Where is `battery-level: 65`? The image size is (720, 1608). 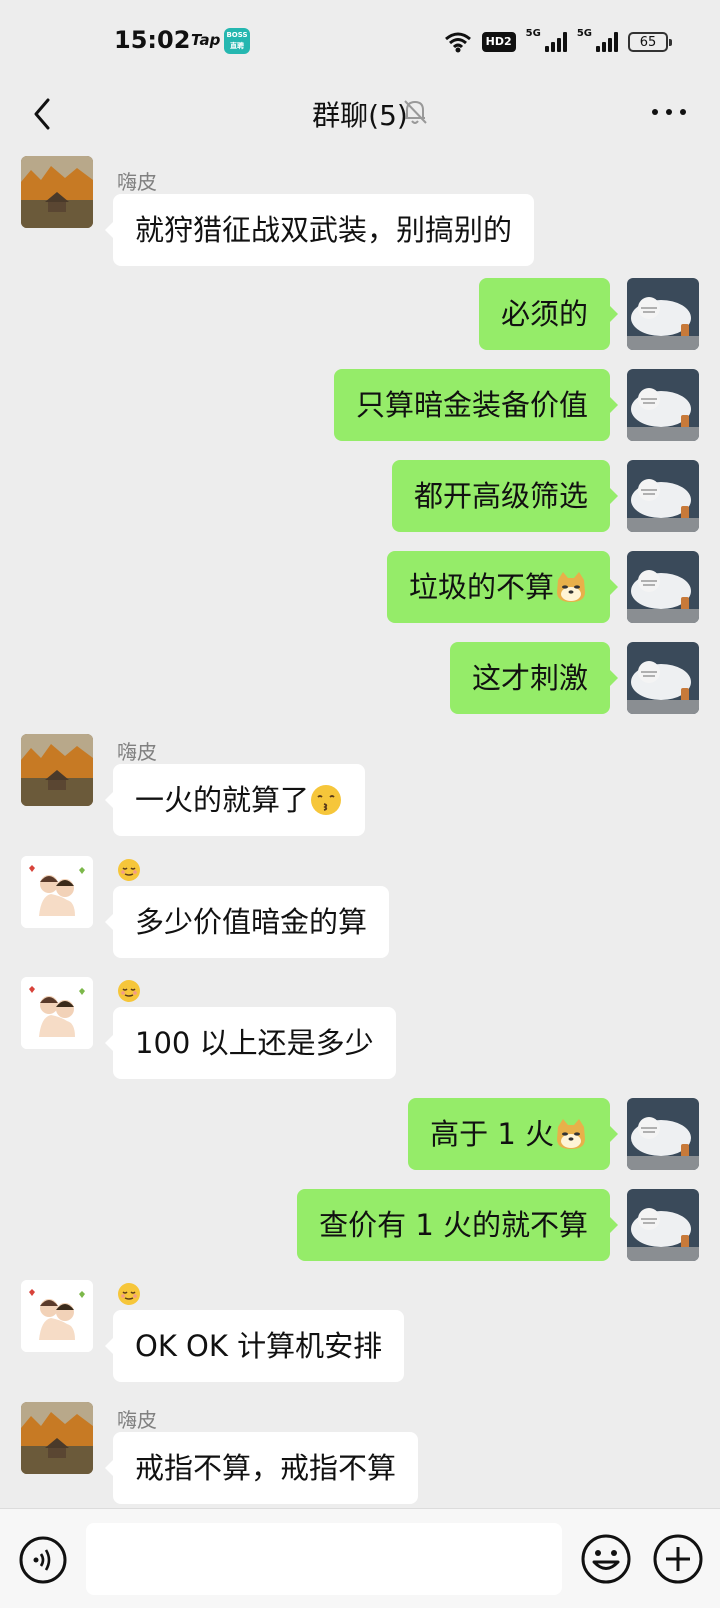 battery-level: 65 is located at coordinates (648, 42).